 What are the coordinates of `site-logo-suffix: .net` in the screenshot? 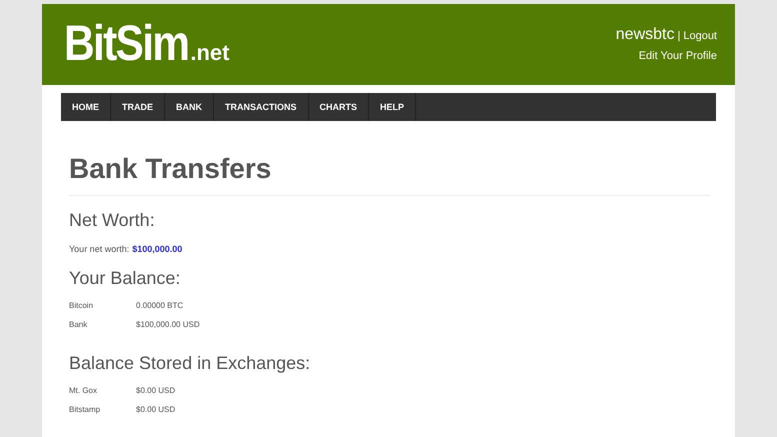 It's located at (210, 53).